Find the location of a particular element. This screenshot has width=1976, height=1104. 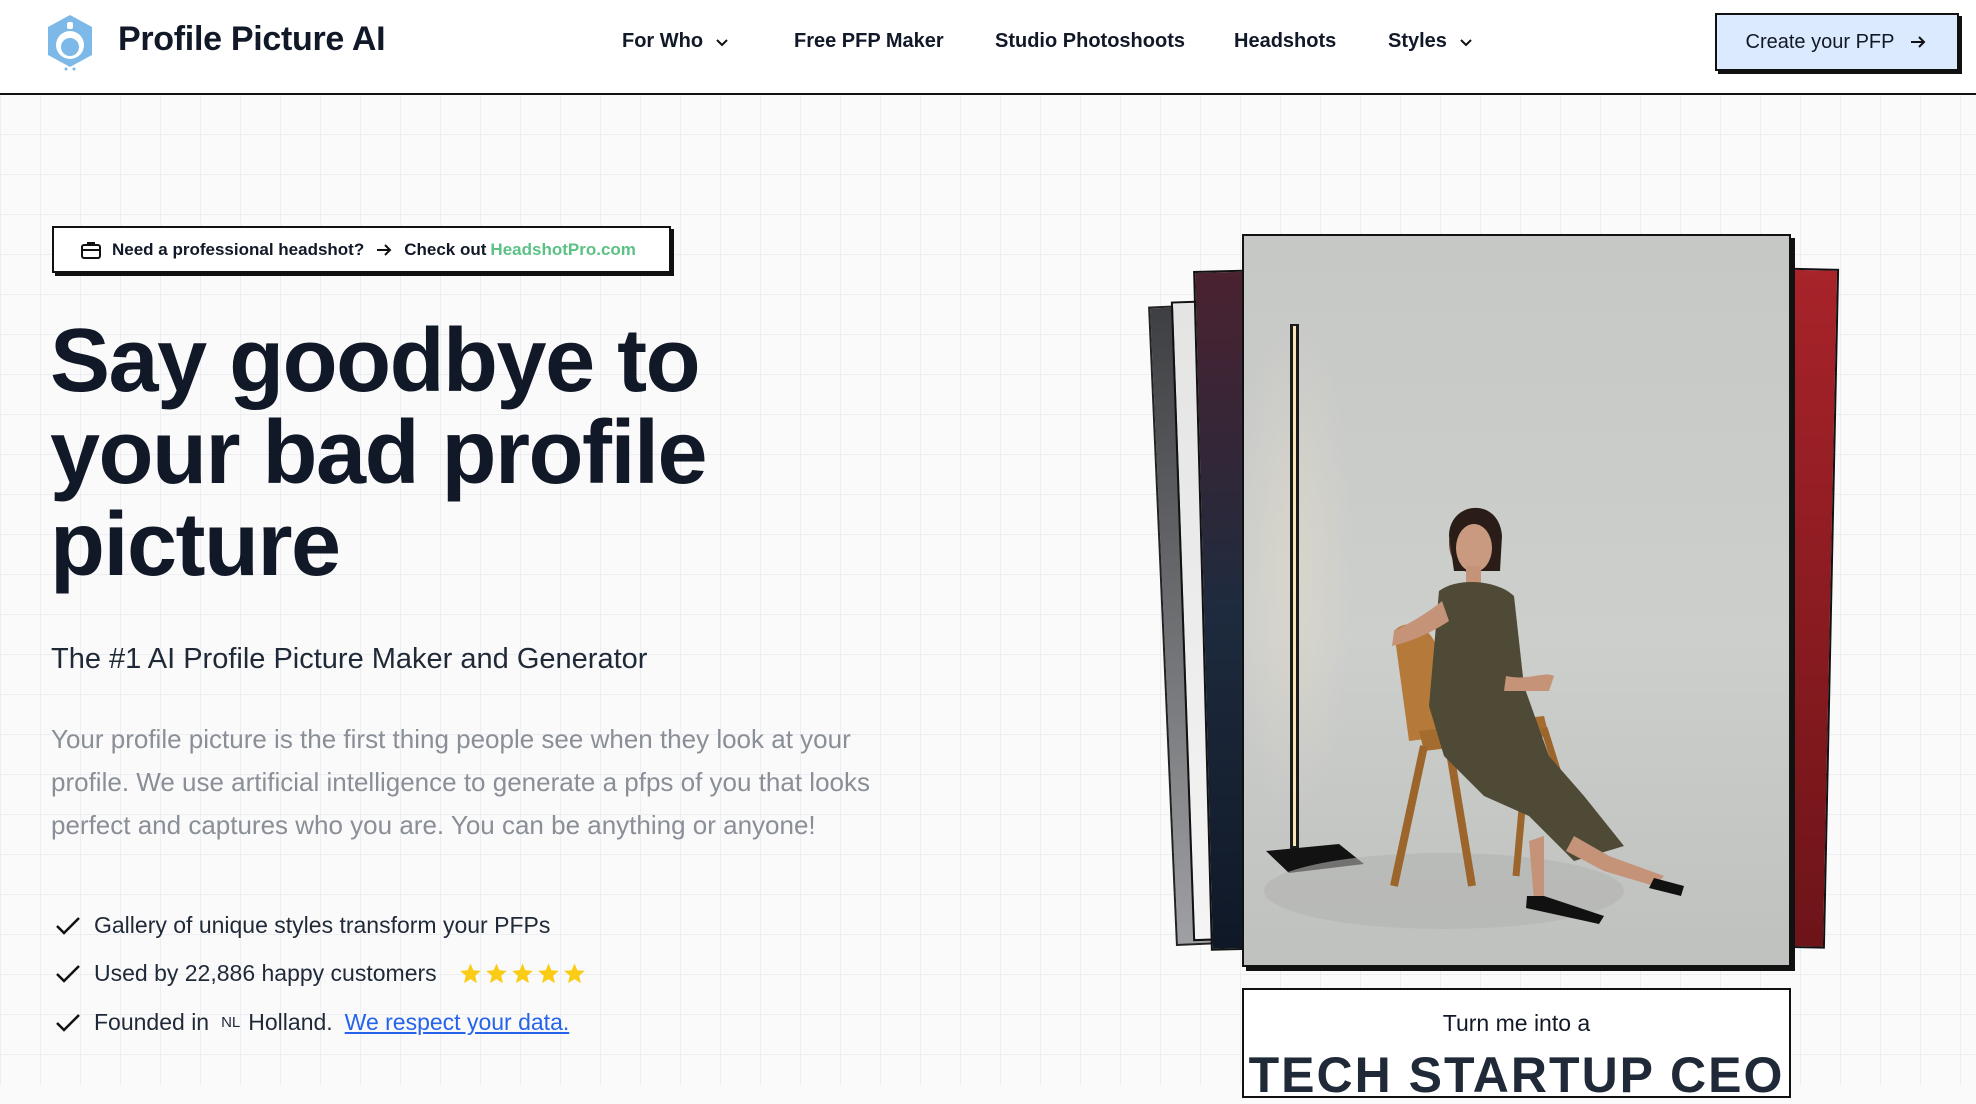

nav-styles: Styles is located at coordinates (1431, 41).